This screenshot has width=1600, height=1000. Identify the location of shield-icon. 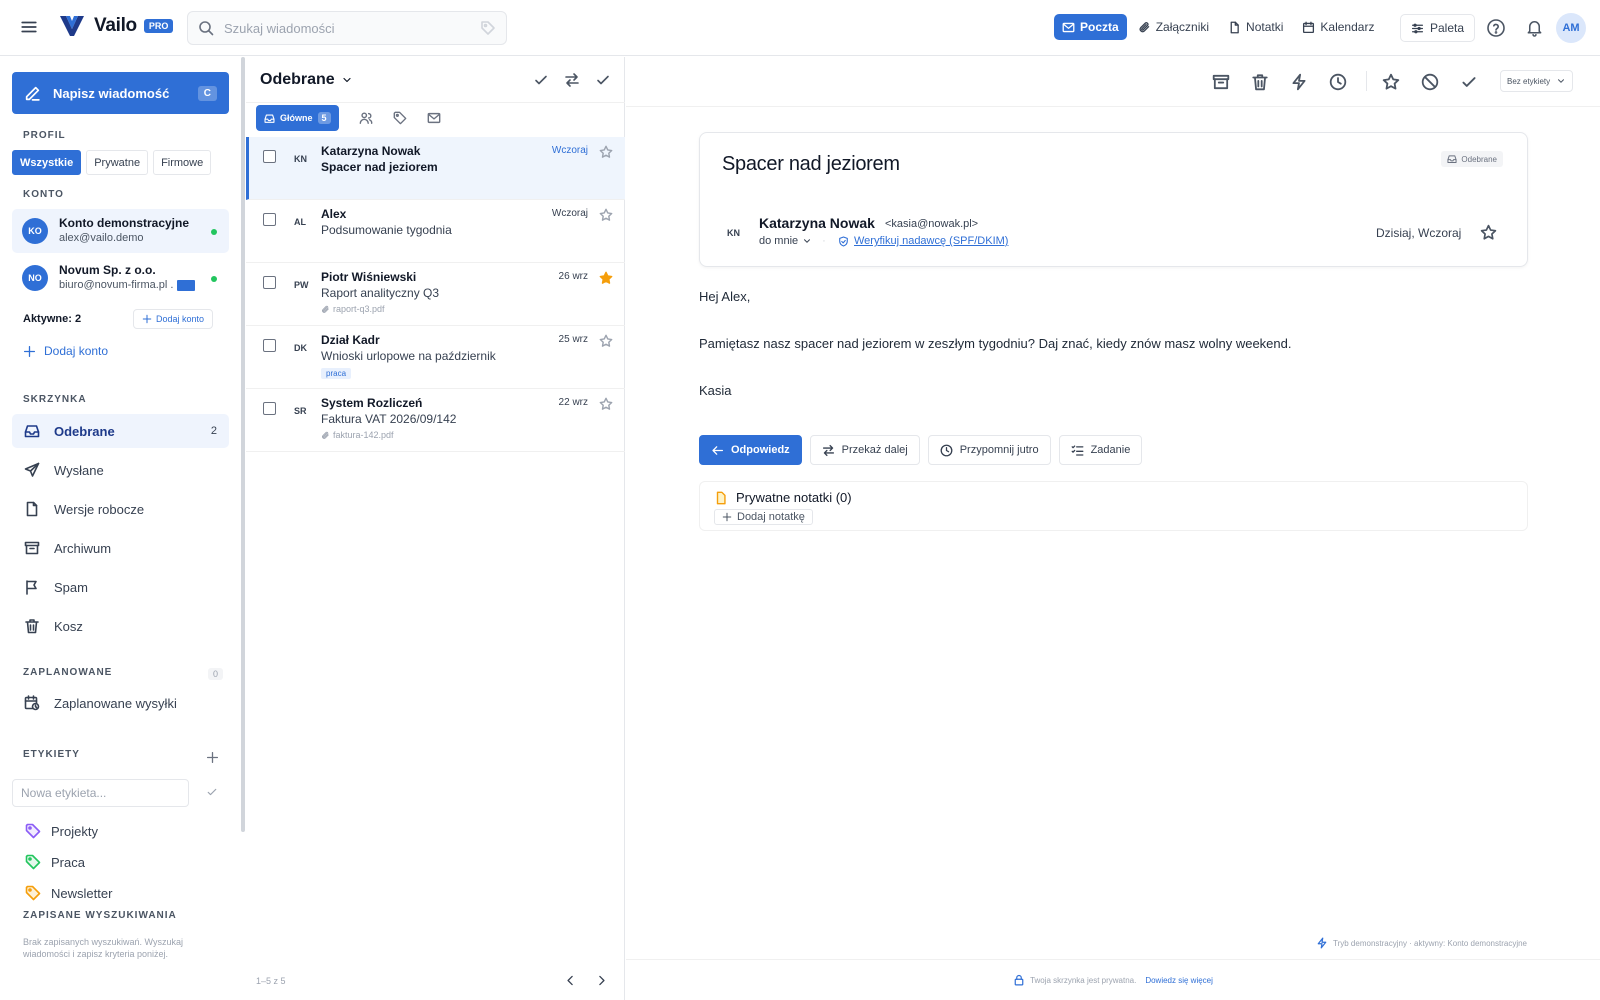
(843, 241).